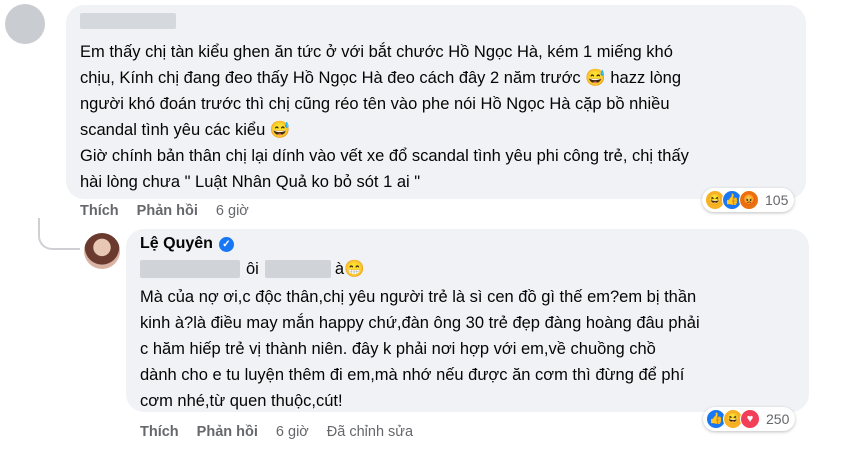  Describe the element at coordinates (226, 244) in the screenshot. I see `verified-badge-icon: ✓` at that location.